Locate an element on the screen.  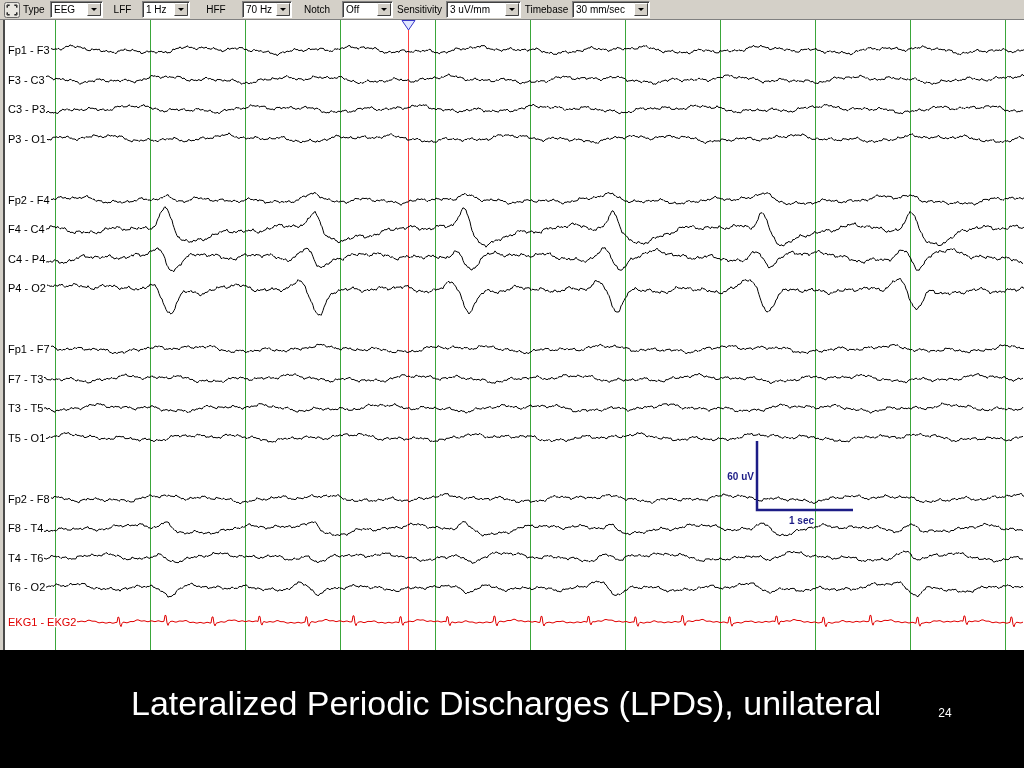
corner-arrows-icon is located at coordinates (12, 9).